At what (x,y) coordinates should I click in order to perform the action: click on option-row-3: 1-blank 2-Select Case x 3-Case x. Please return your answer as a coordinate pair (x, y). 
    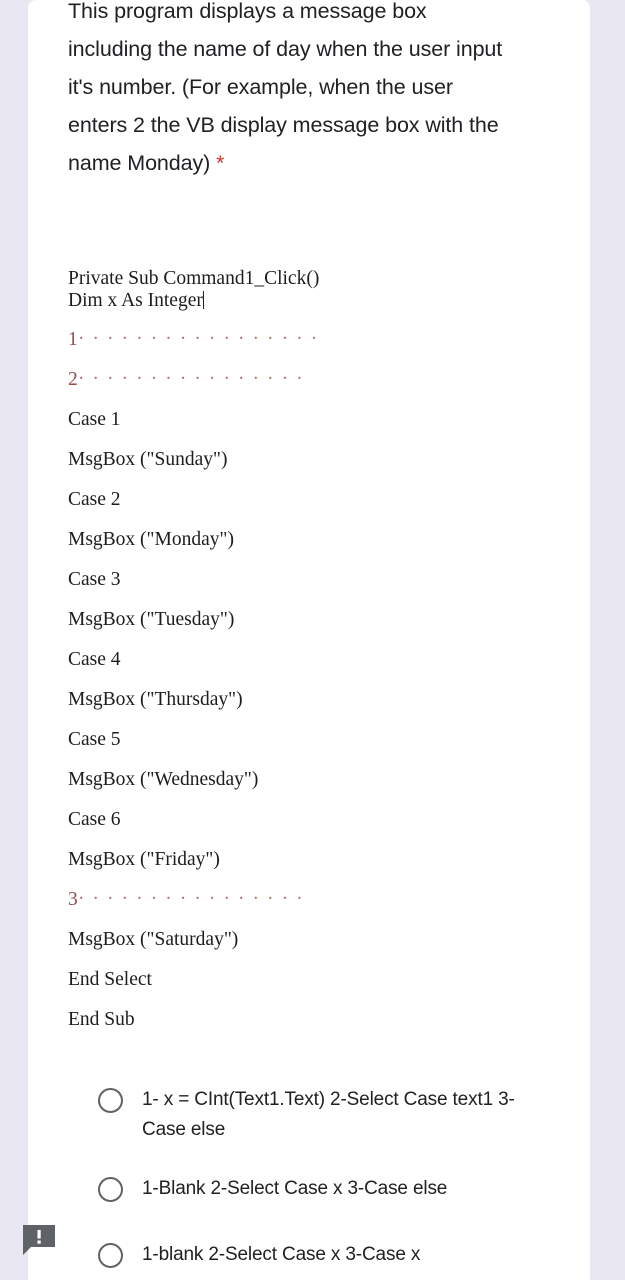
    Looking at the image, I should click on (333, 1255).